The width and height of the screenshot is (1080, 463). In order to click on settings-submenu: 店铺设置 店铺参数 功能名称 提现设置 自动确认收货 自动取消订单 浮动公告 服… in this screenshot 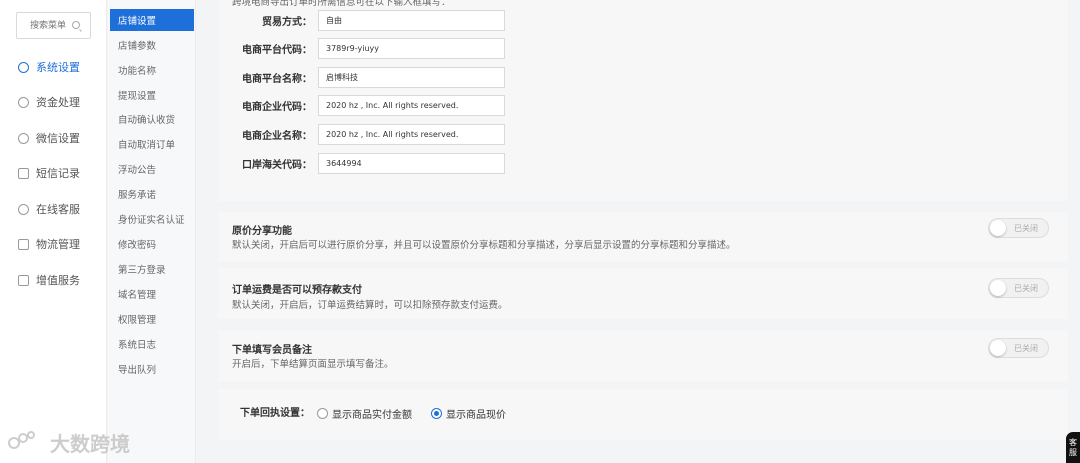, I will do `click(152, 231)`.